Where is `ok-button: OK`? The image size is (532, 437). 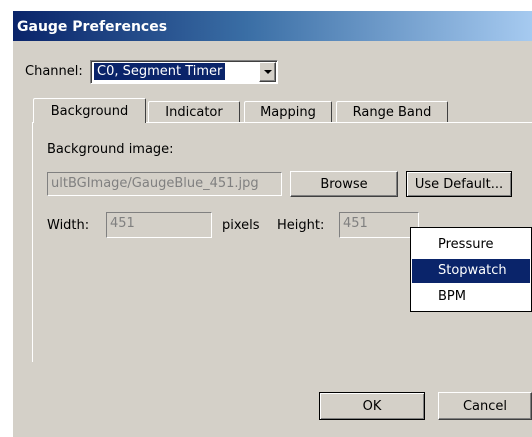
ok-button: OK is located at coordinates (372, 406).